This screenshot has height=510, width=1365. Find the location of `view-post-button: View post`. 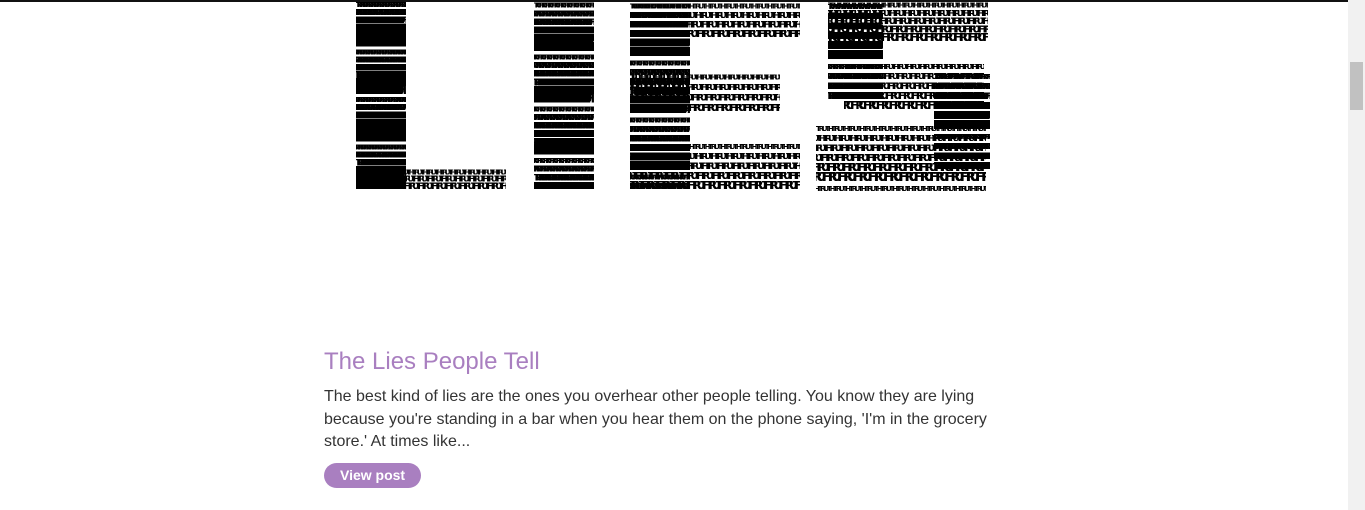

view-post-button: View post is located at coordinates (373, 475).